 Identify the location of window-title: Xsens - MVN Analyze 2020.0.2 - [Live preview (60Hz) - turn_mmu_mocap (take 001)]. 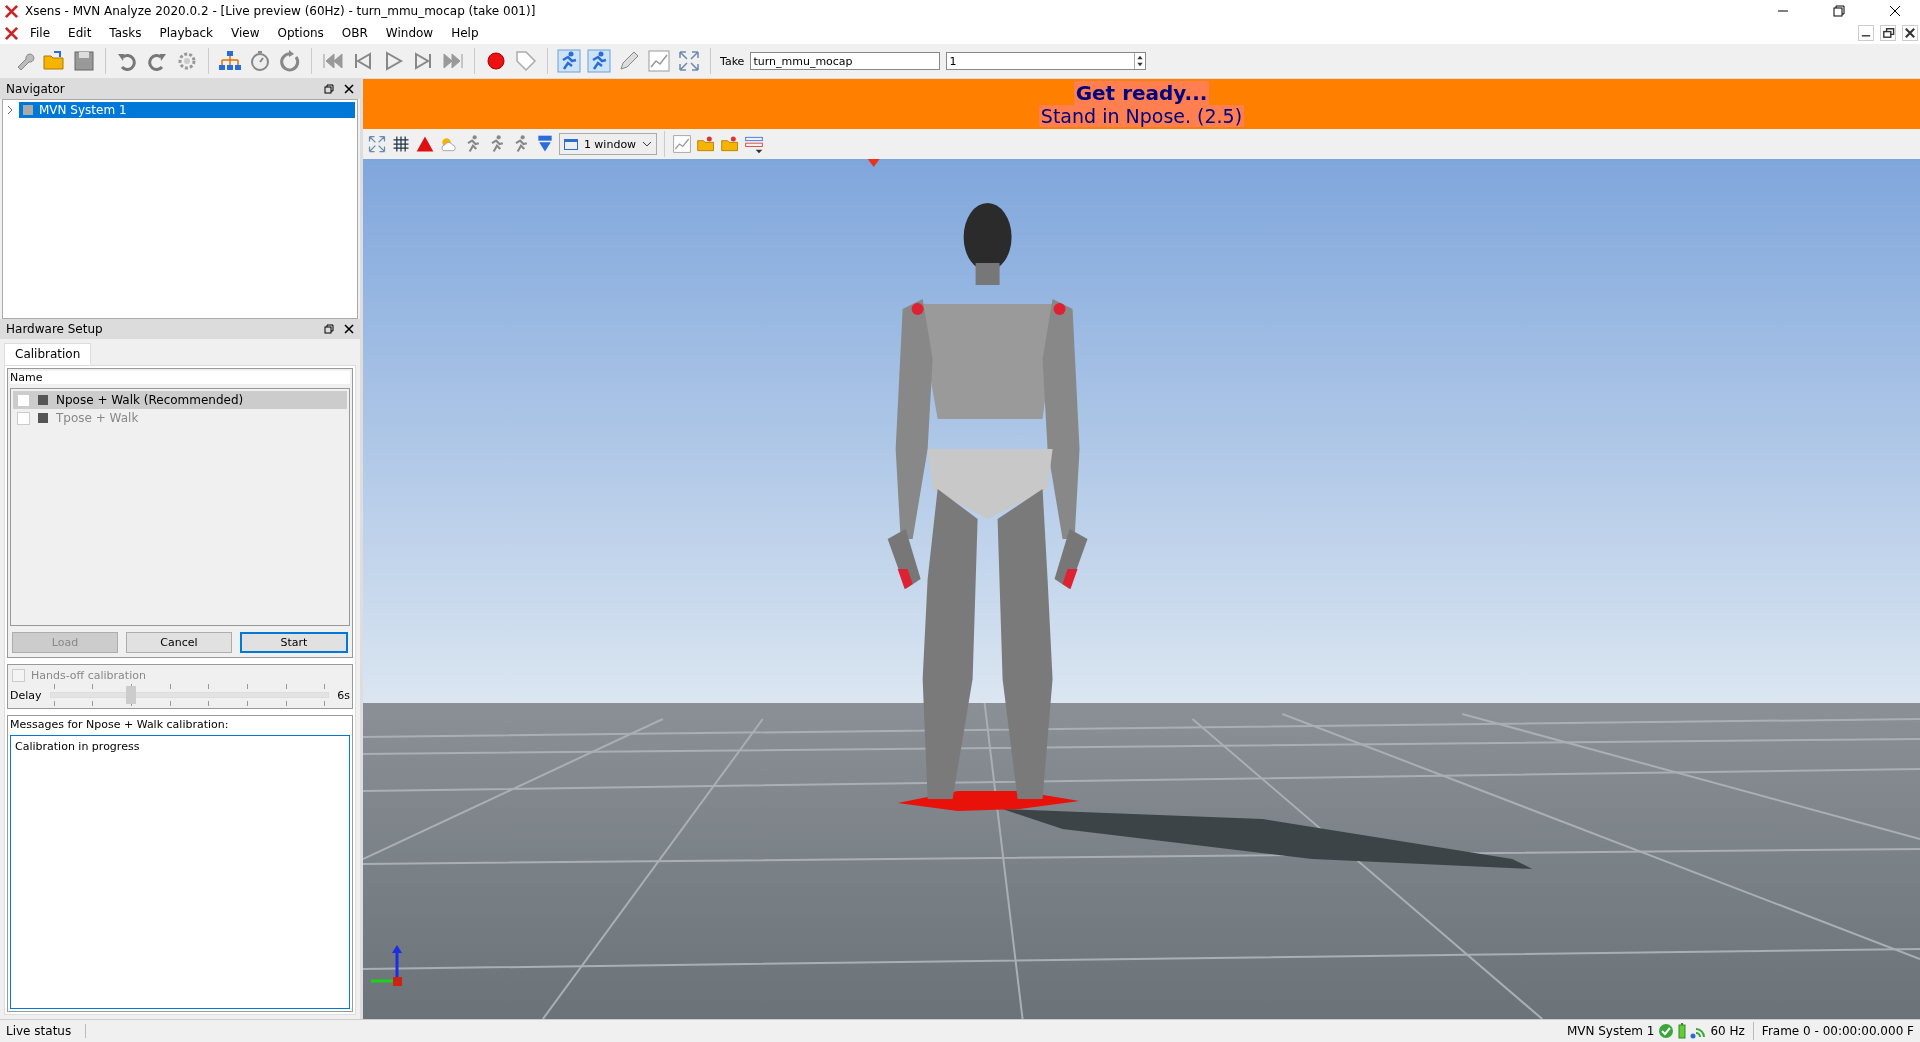
(280, 11).